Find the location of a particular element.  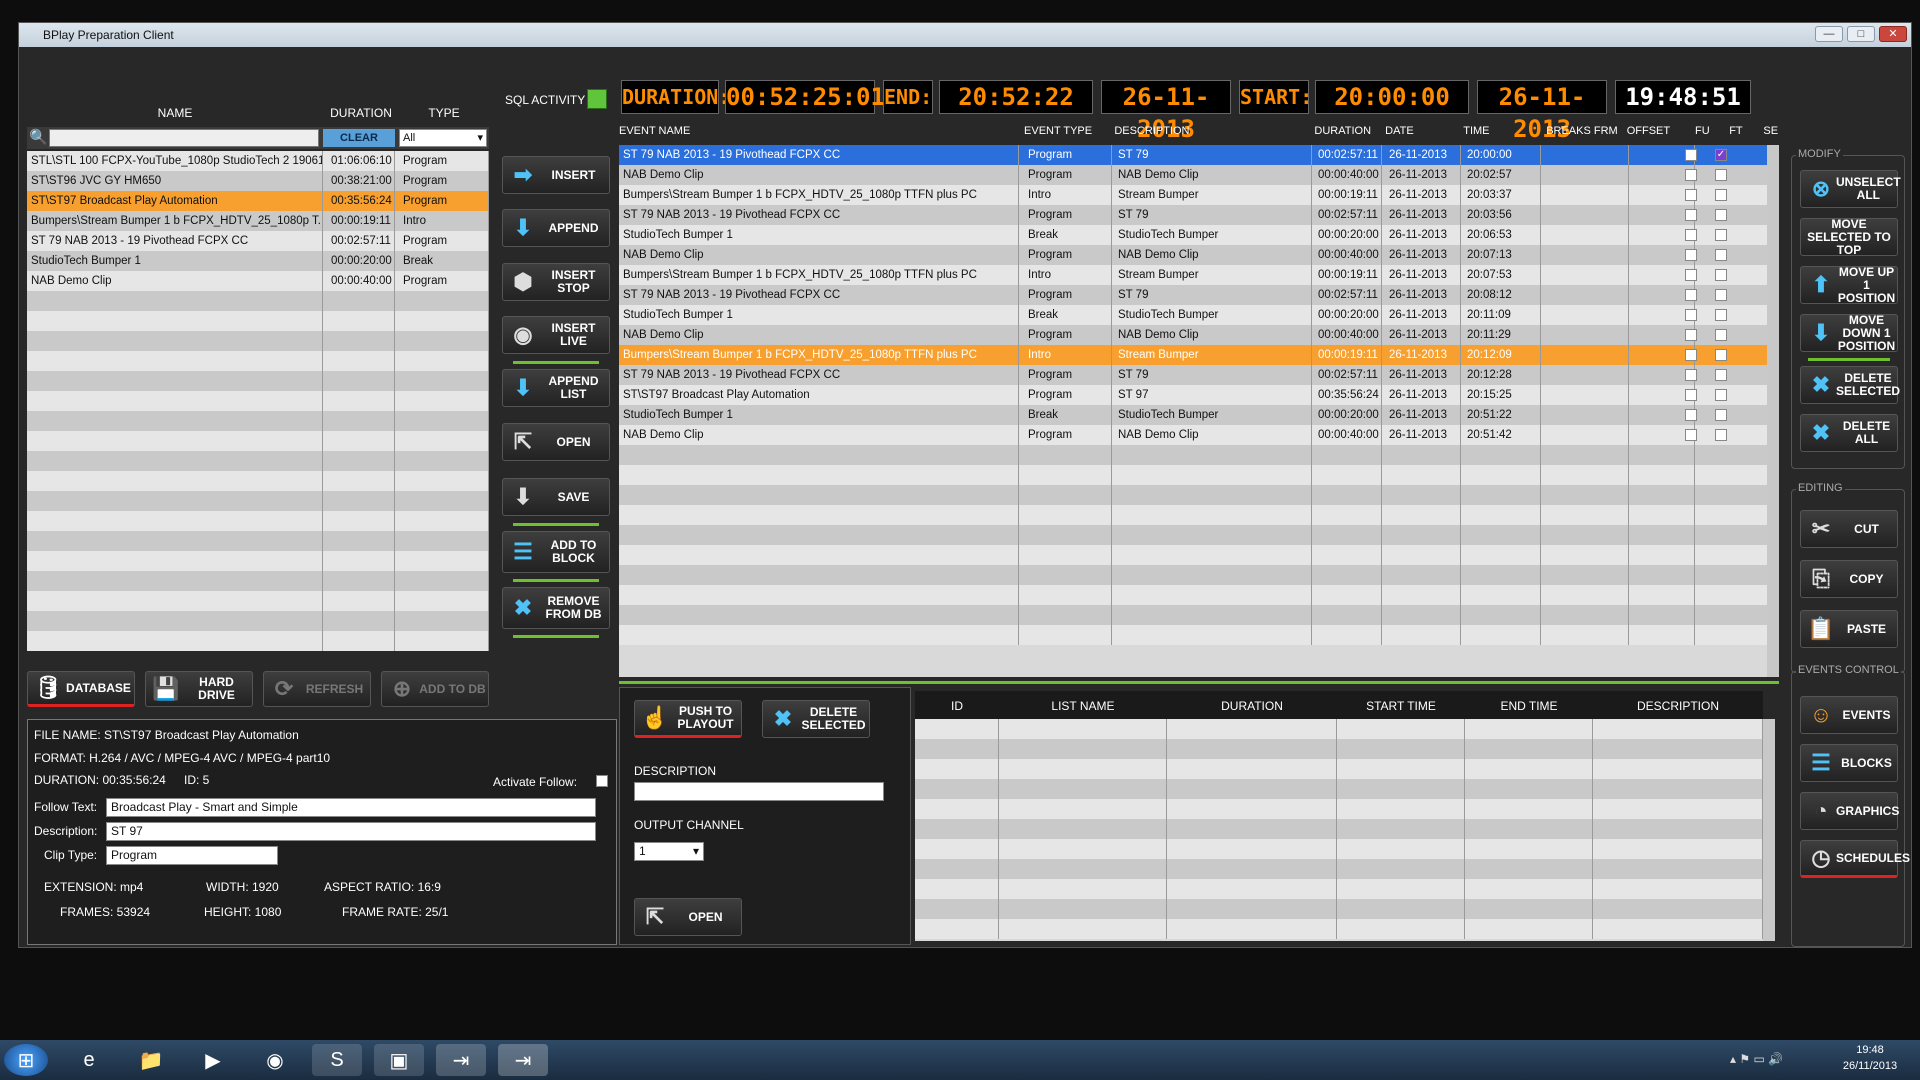

refresh-button: ⟳ REFRESH is located at coordinates (317, 689).